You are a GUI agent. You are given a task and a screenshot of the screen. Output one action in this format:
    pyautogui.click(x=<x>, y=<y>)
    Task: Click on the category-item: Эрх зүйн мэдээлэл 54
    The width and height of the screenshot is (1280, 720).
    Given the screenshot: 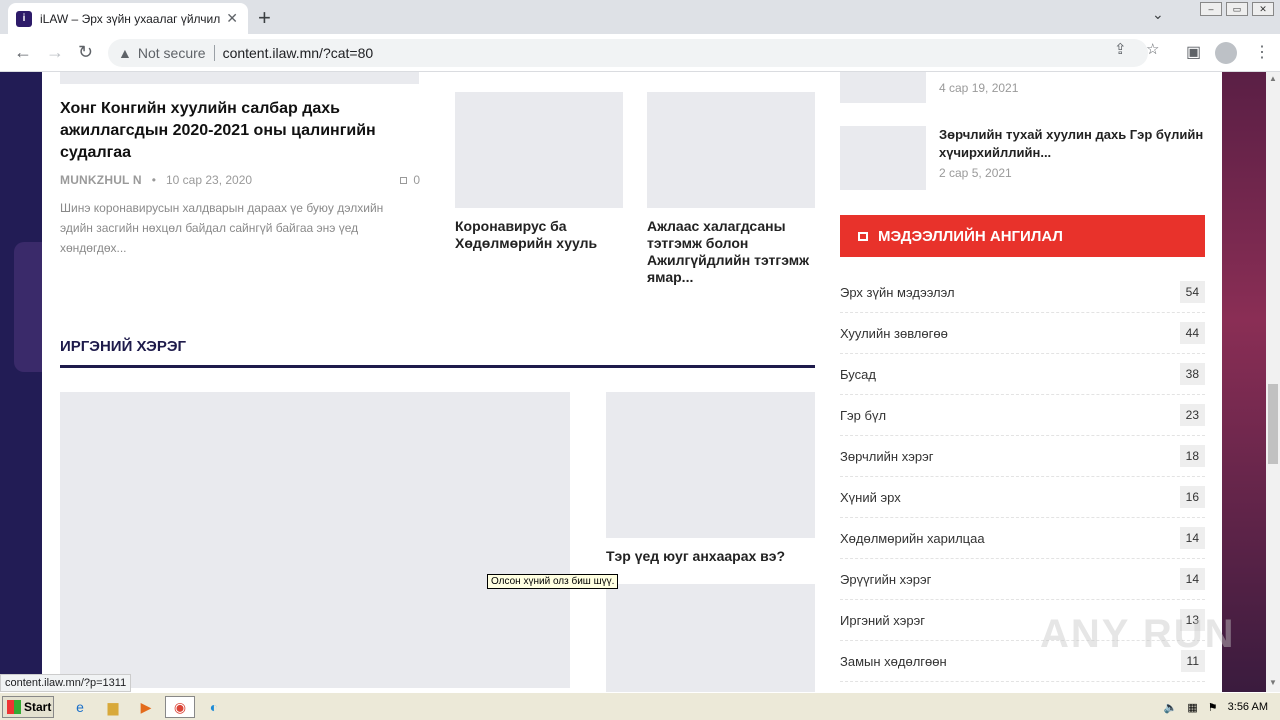 What is the action you would take?
    pyautogui.click(x=1022, y=292)
    